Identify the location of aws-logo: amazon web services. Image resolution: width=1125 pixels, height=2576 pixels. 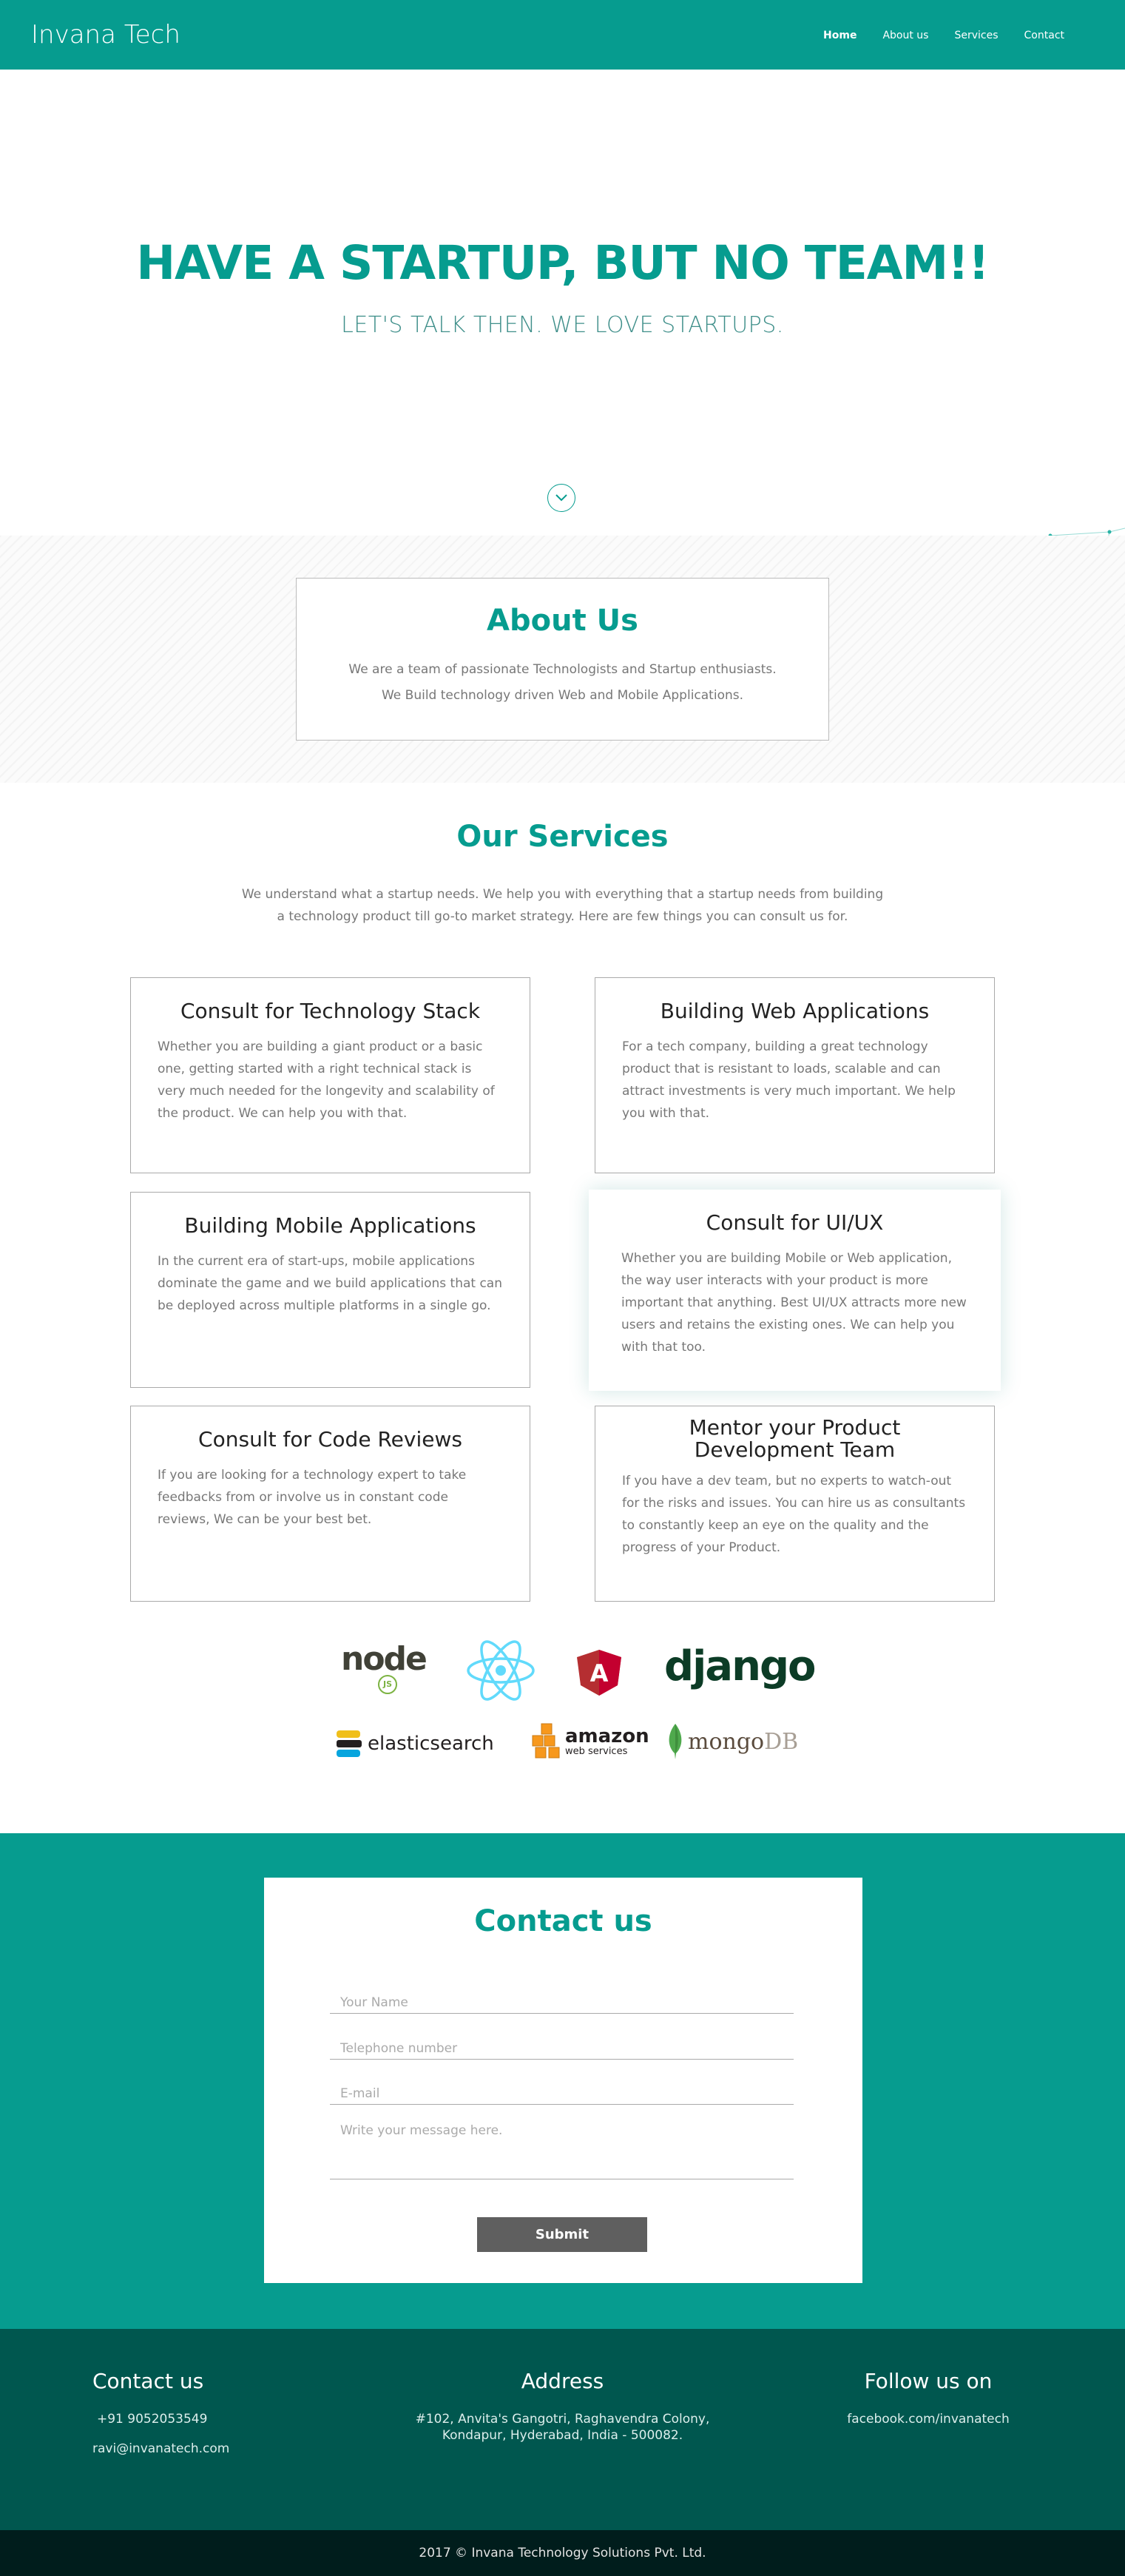
(590, 1741).